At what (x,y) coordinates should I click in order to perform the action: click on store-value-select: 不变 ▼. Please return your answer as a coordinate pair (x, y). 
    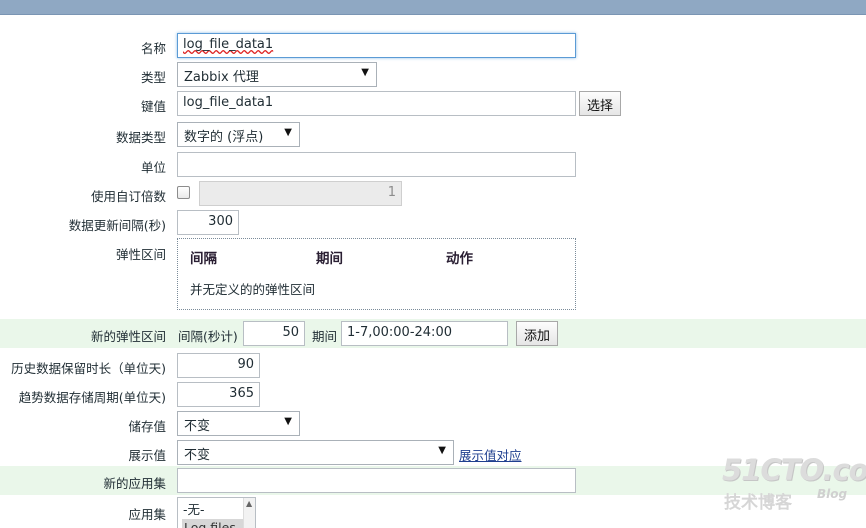
    Looking at the image, I should click on (238, 423).